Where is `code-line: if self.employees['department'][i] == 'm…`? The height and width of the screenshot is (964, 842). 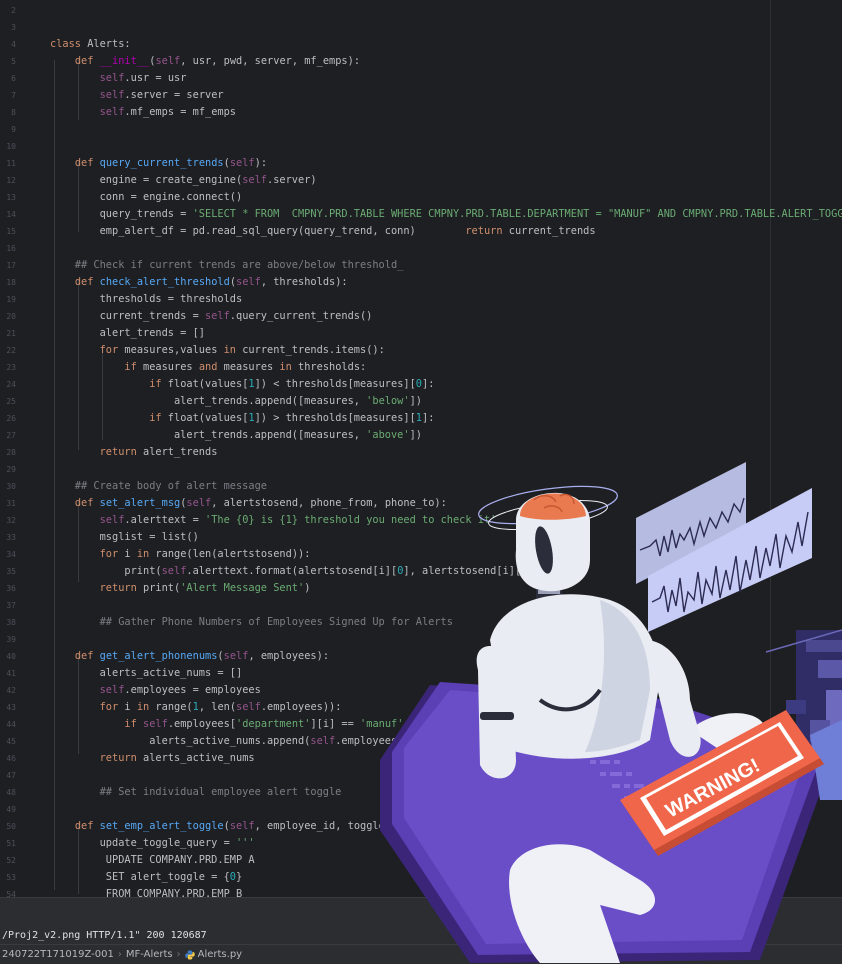 code-line: if self.employees['department'][i] == 'm… is located at coordinates (226, 724).